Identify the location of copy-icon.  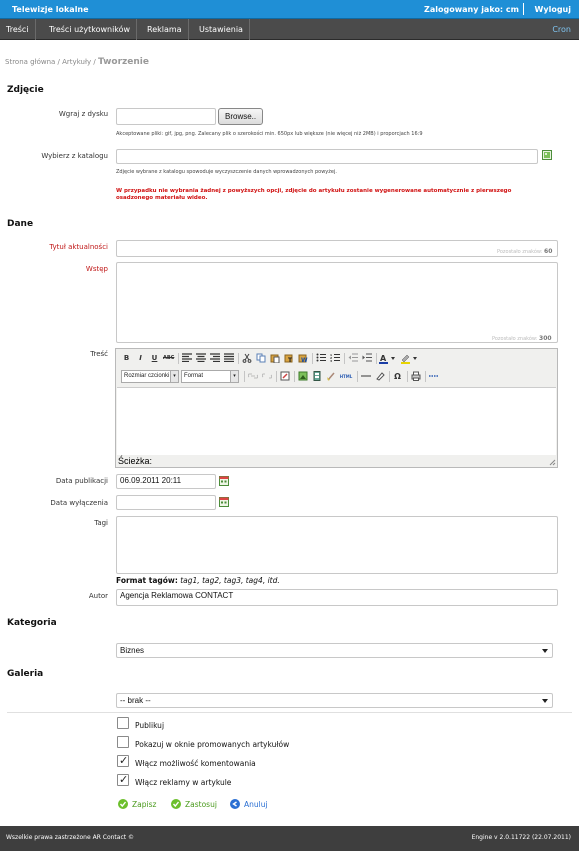
(260, 358).